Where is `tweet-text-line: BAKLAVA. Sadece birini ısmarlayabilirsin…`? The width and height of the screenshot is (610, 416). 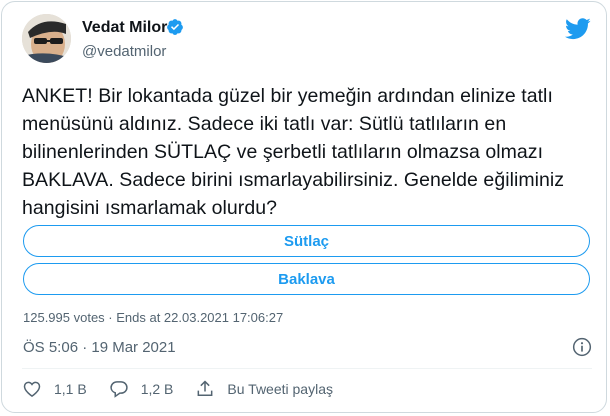 tweet-text-line: BAKLAVA. Sadece birini ısmarlayabilirsin… is located at coordinates (293, 180).